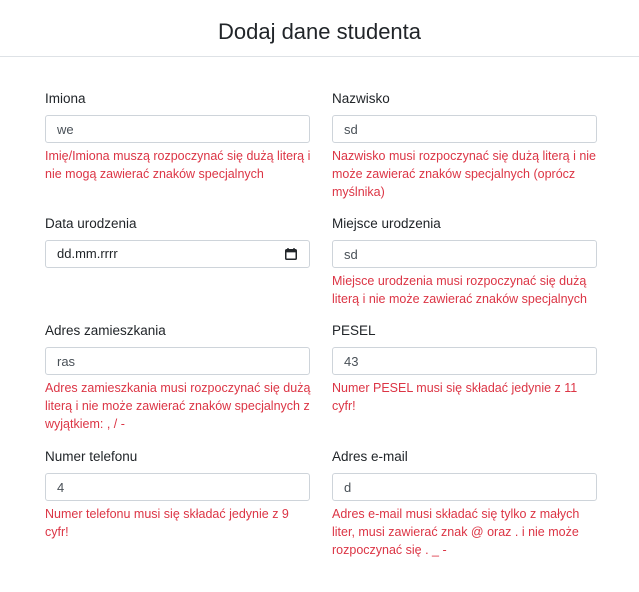 This screenshot has width=639, height=592. What do you see at coordinates (386, 223) in the screenshot?
I see `miejsce-urodzenia-label: Miejsce urodzenia` at bounding box center [386, 223].